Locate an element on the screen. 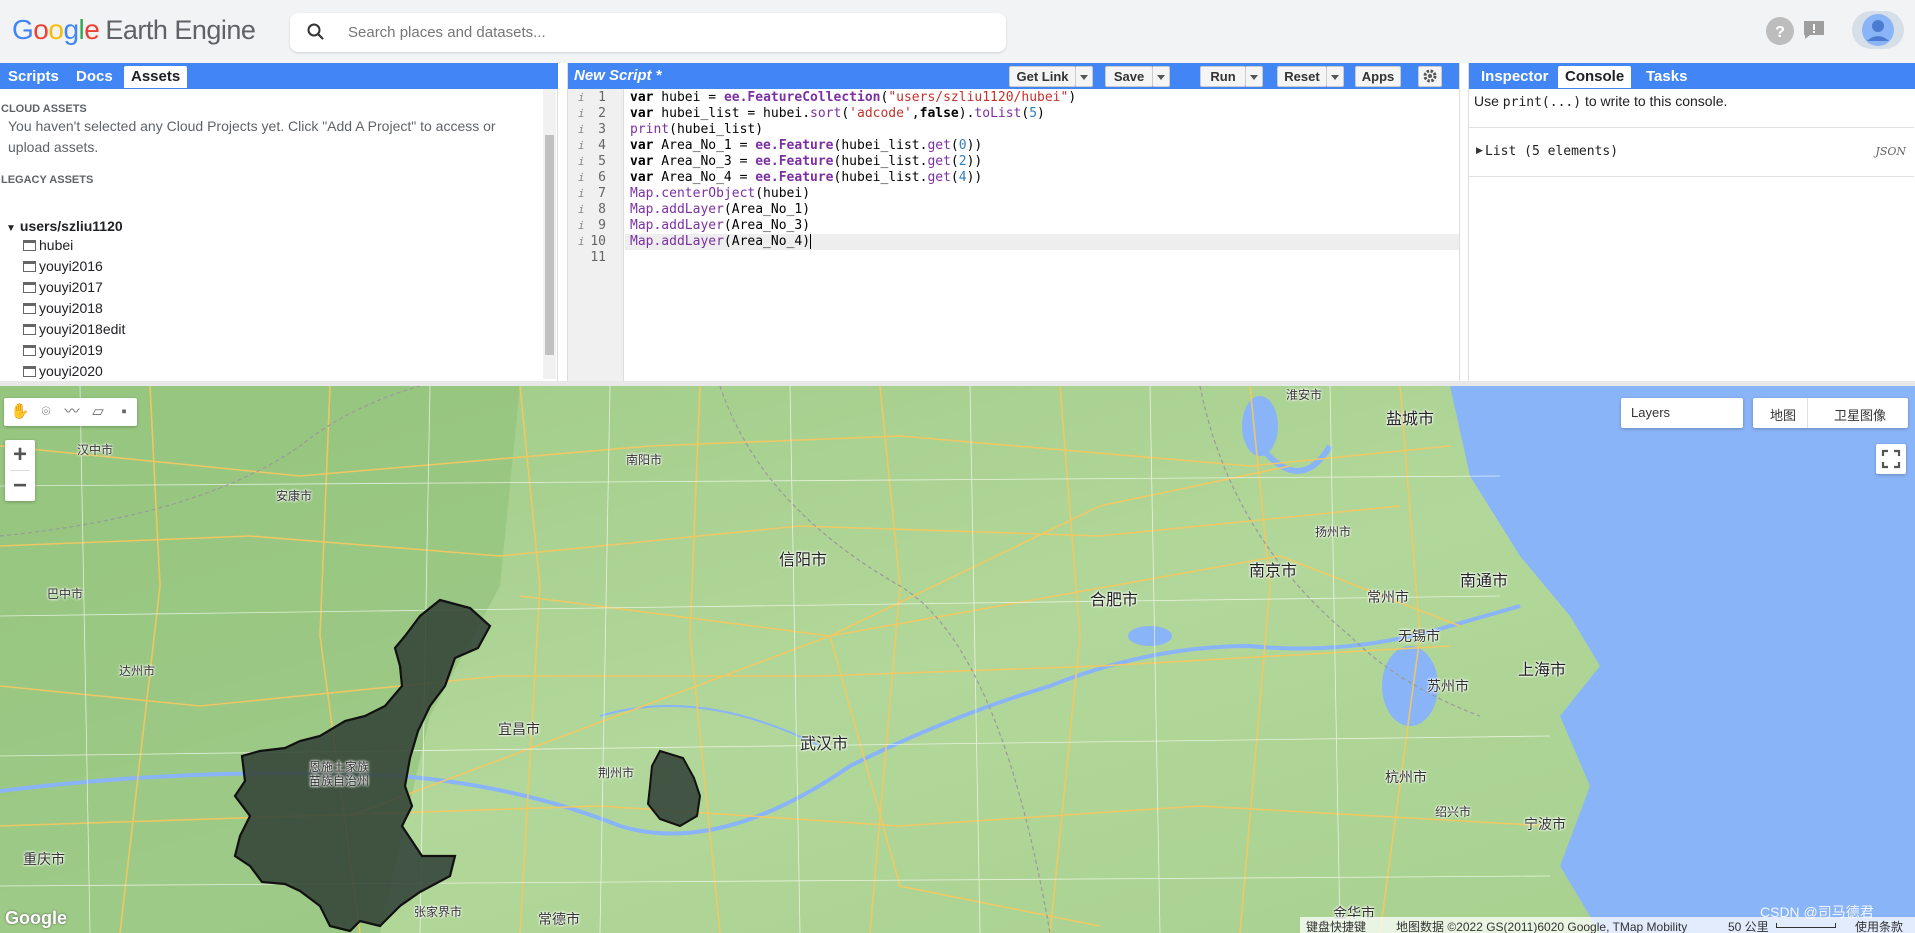 The width and height of the screenshot is (1915, 933). asset-item: youyi2017 is located at coordinates (63, 287).